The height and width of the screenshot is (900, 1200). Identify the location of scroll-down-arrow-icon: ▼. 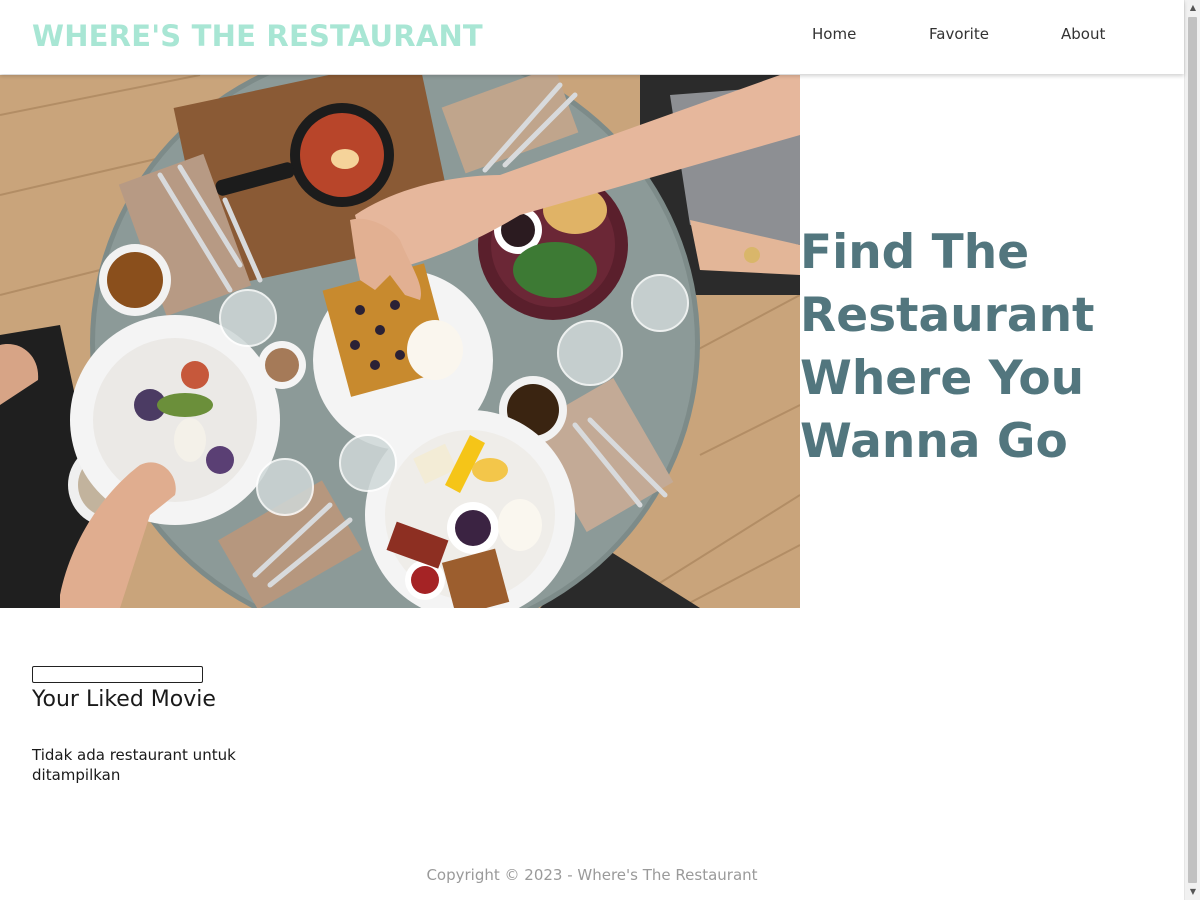
(1192, 892).